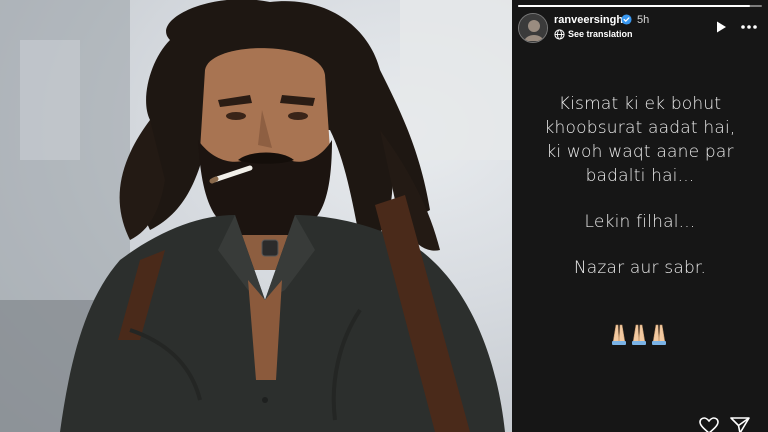  I want to click on heart-icon, so click(709, 424).